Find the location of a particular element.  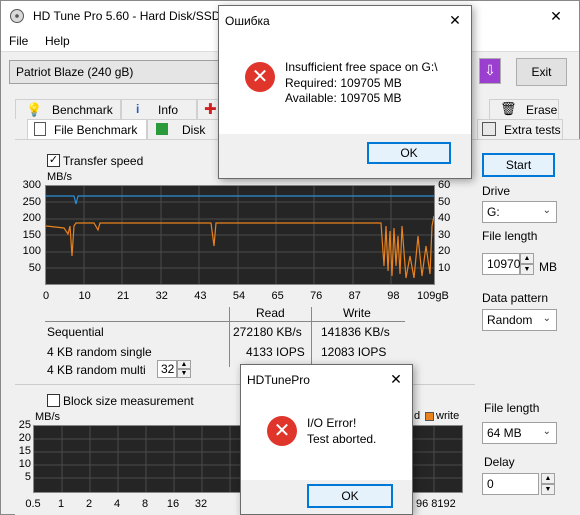

close-button: ✕ is located at coordinates (556, 16).